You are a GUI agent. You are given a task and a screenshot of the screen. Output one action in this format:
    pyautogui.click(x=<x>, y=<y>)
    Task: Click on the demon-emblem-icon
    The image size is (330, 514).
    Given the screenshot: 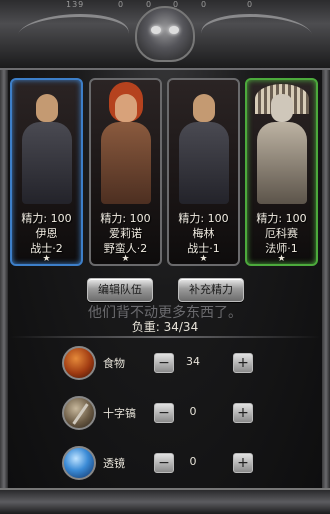 What is the action you would take?
    pyautogui.click(x=165, y=34)
    